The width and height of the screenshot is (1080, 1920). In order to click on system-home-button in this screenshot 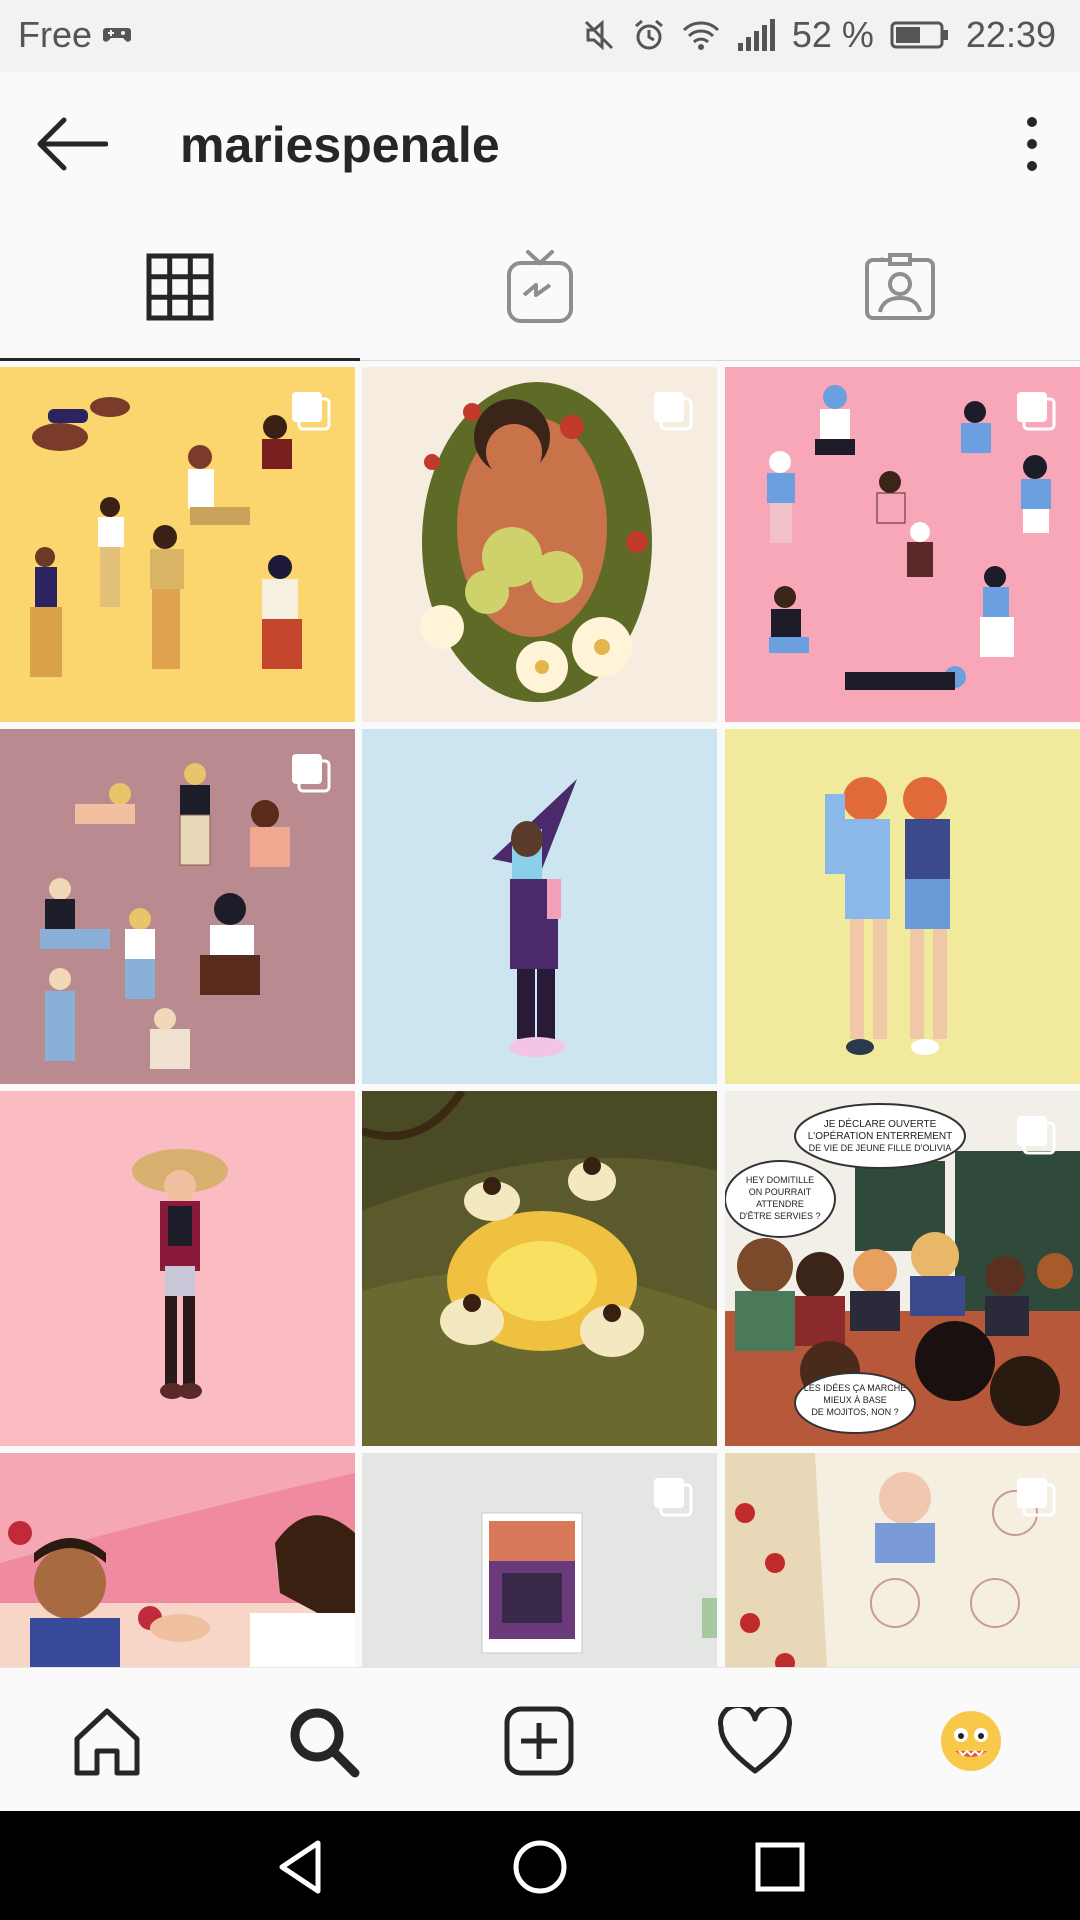, I will do `click(540, 1867)`.